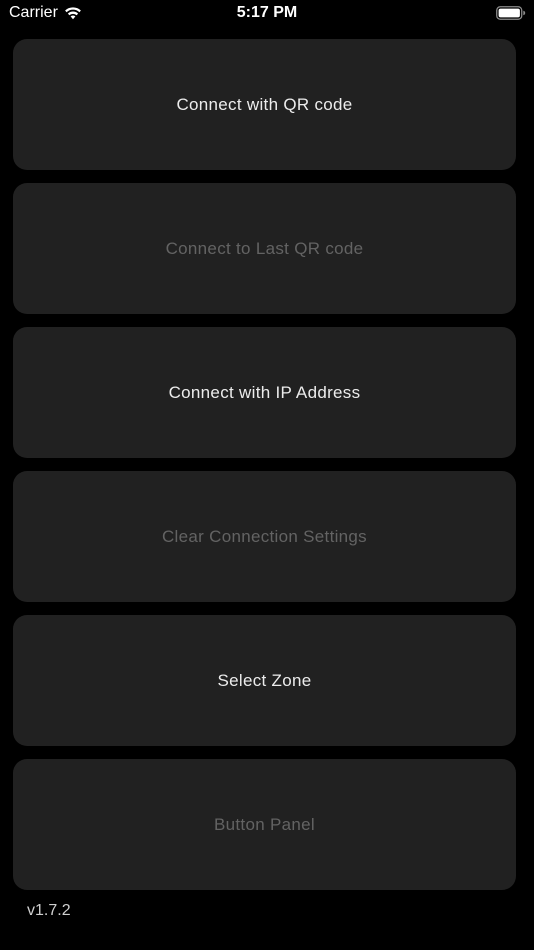  I want to click on button-panel-button: Button Panel, so click(264, 824).